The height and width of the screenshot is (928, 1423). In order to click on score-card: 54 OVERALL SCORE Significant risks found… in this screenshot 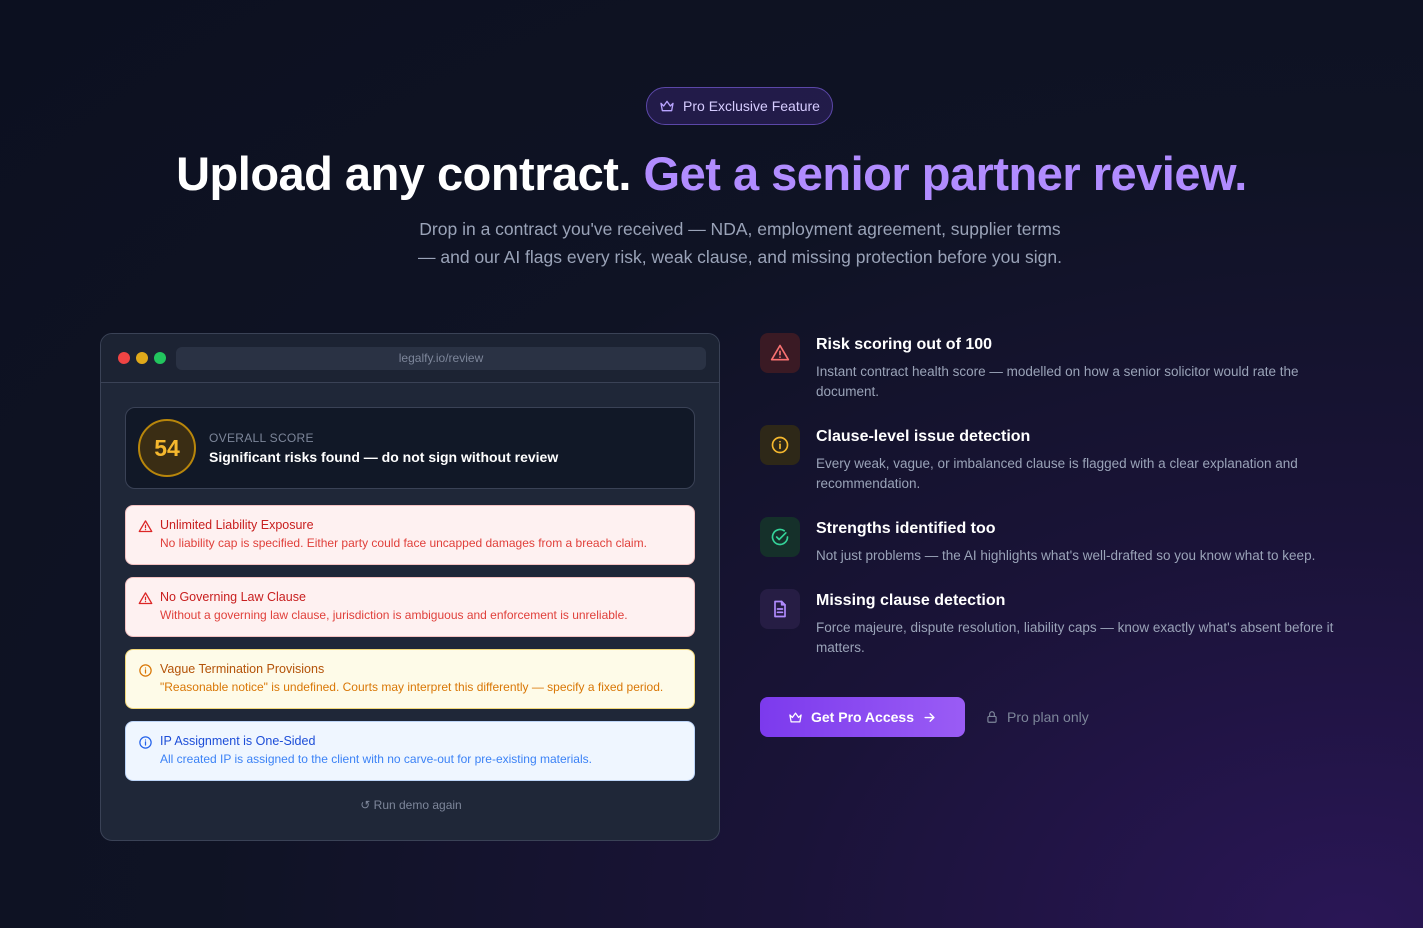, I will do `click(410, 448)`.